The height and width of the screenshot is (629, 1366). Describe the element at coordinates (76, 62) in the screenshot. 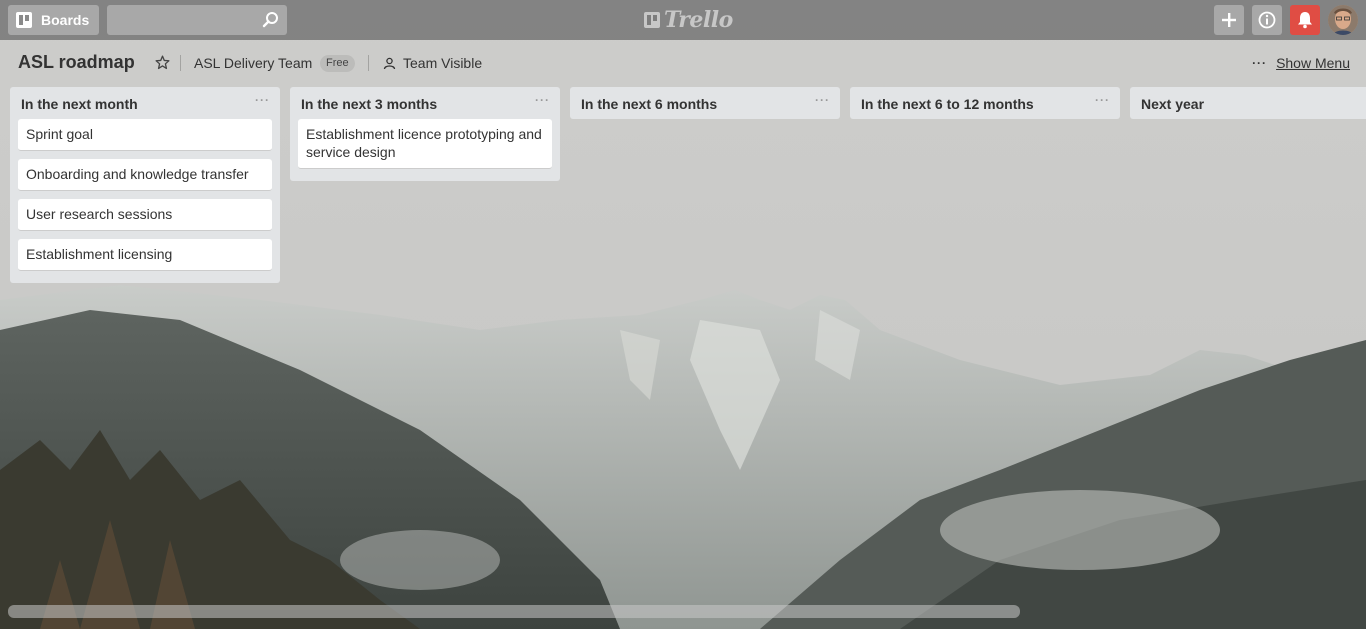

I see `board-title: ASL roadmap` at that location.